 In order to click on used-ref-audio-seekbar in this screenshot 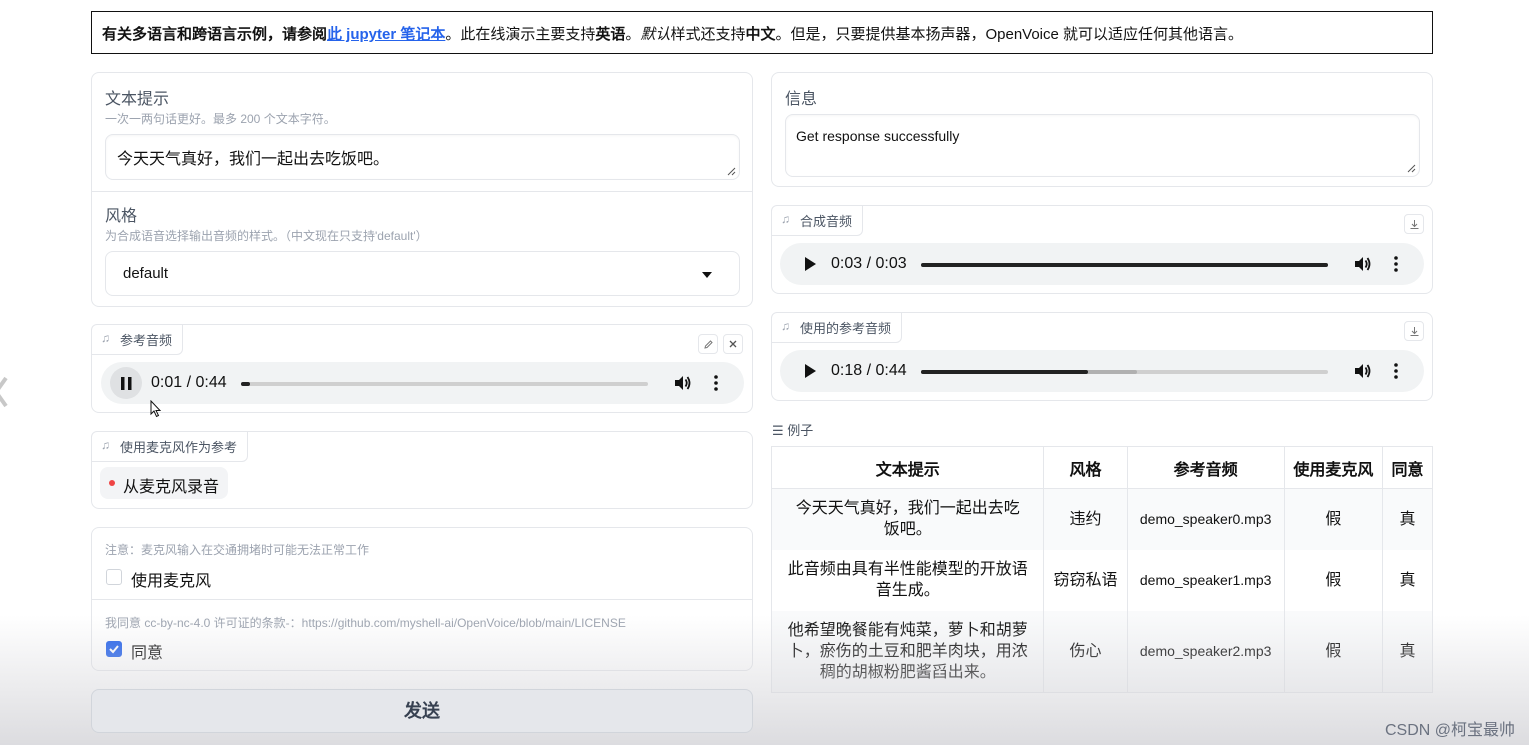, I will do `click(1124, 372)`.